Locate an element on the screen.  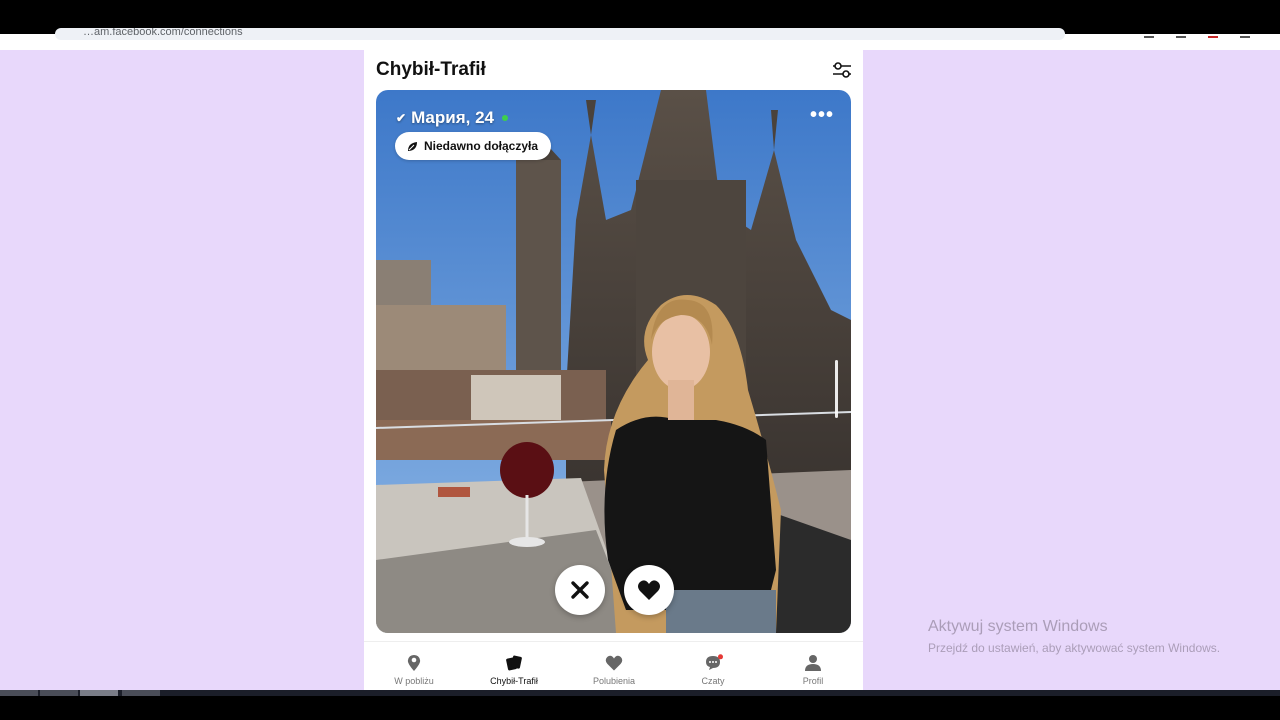
recently-joined-label: Niedawno dołączyła is located at coordinates (481, 146).